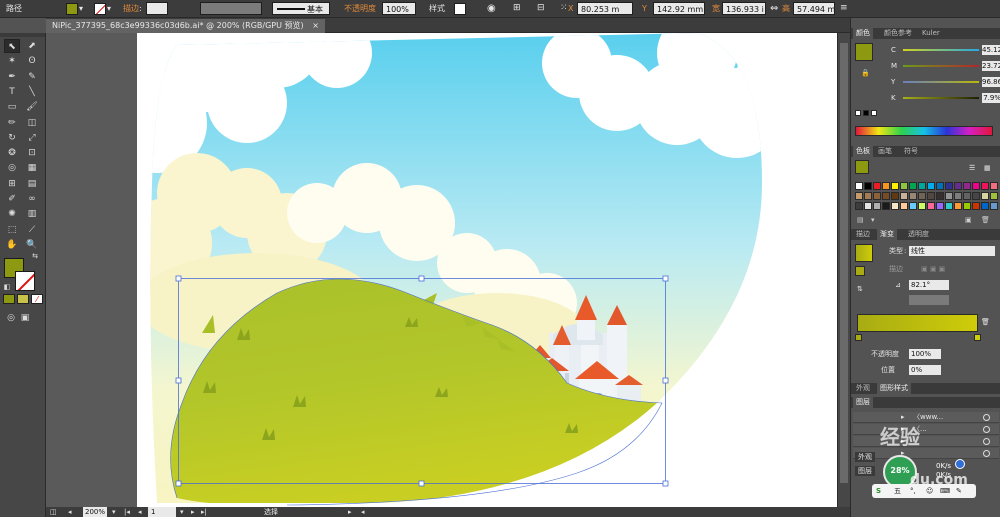 Image resolution: width=1000 pixels, height=517 pixels. What do you see at coordinates (12, 123) in the screenshot?
I see `pencil-tool-icon: ✏` at bounding box center [12, 123].